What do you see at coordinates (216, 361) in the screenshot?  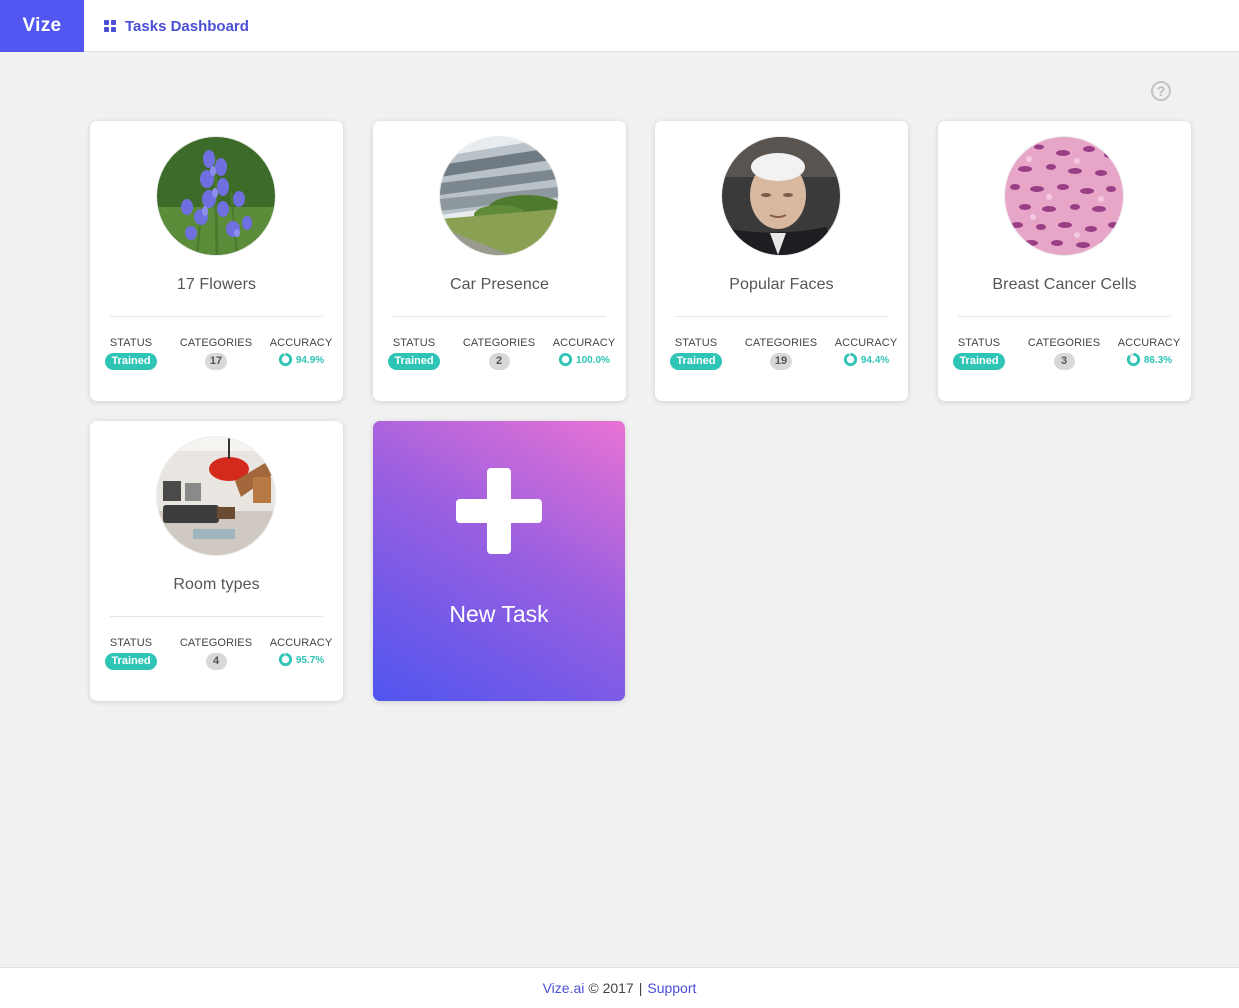 I see `categories-count-badge: 17` at bounding box center [216, 361].